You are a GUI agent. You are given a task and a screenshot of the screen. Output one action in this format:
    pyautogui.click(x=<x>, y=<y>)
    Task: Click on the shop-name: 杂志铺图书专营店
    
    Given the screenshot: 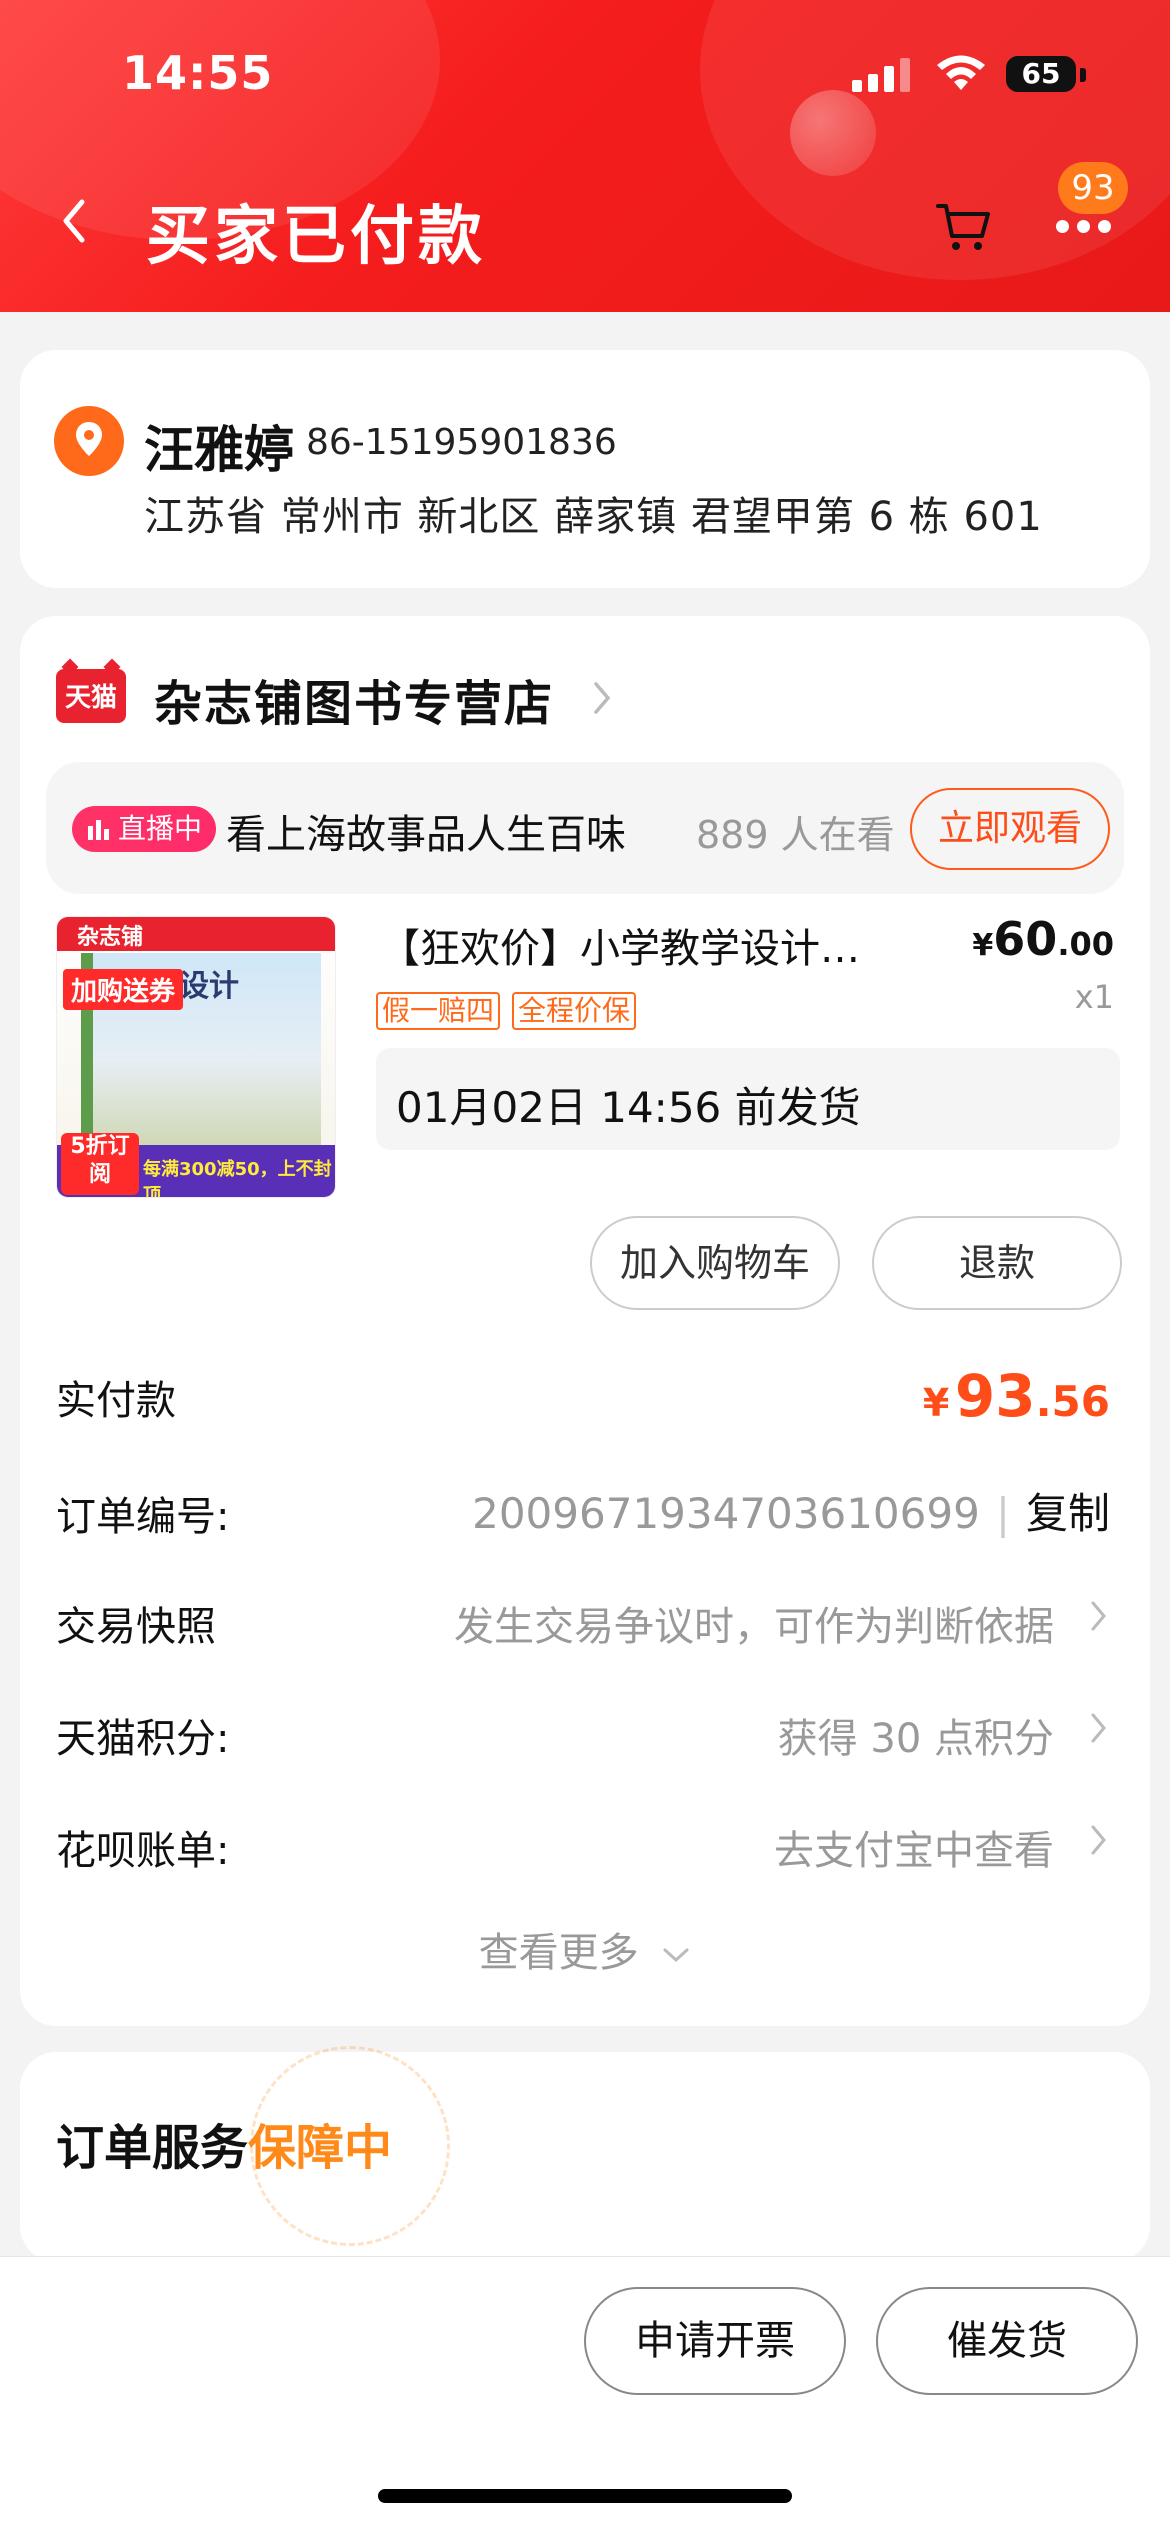 What is the action you would take?
    pyautogui.click(x=354, y=699)
    